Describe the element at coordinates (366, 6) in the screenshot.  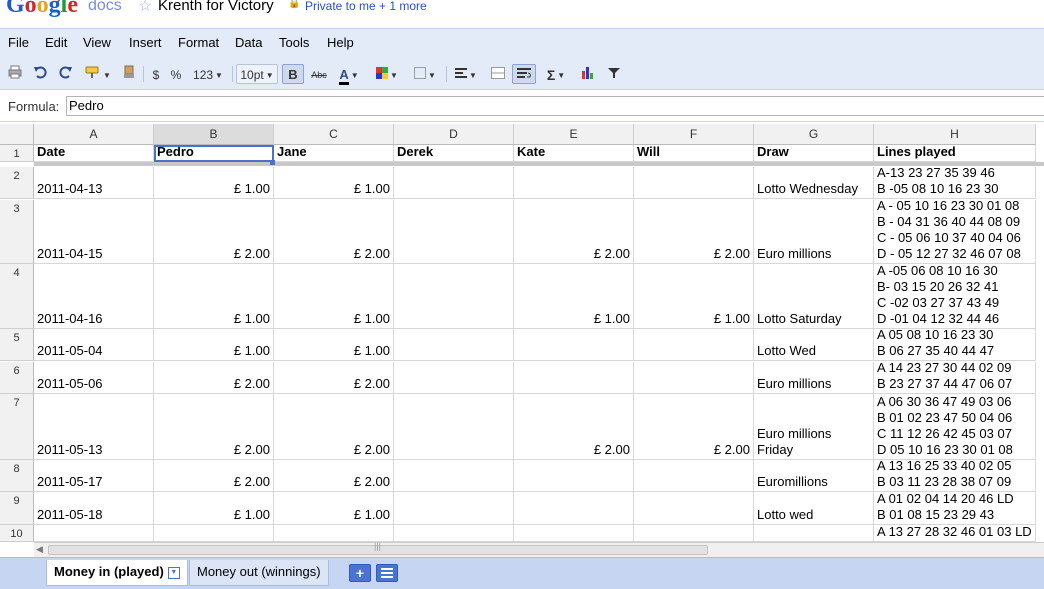
I see `sharing-link: Private to me + 1 more` at that location.